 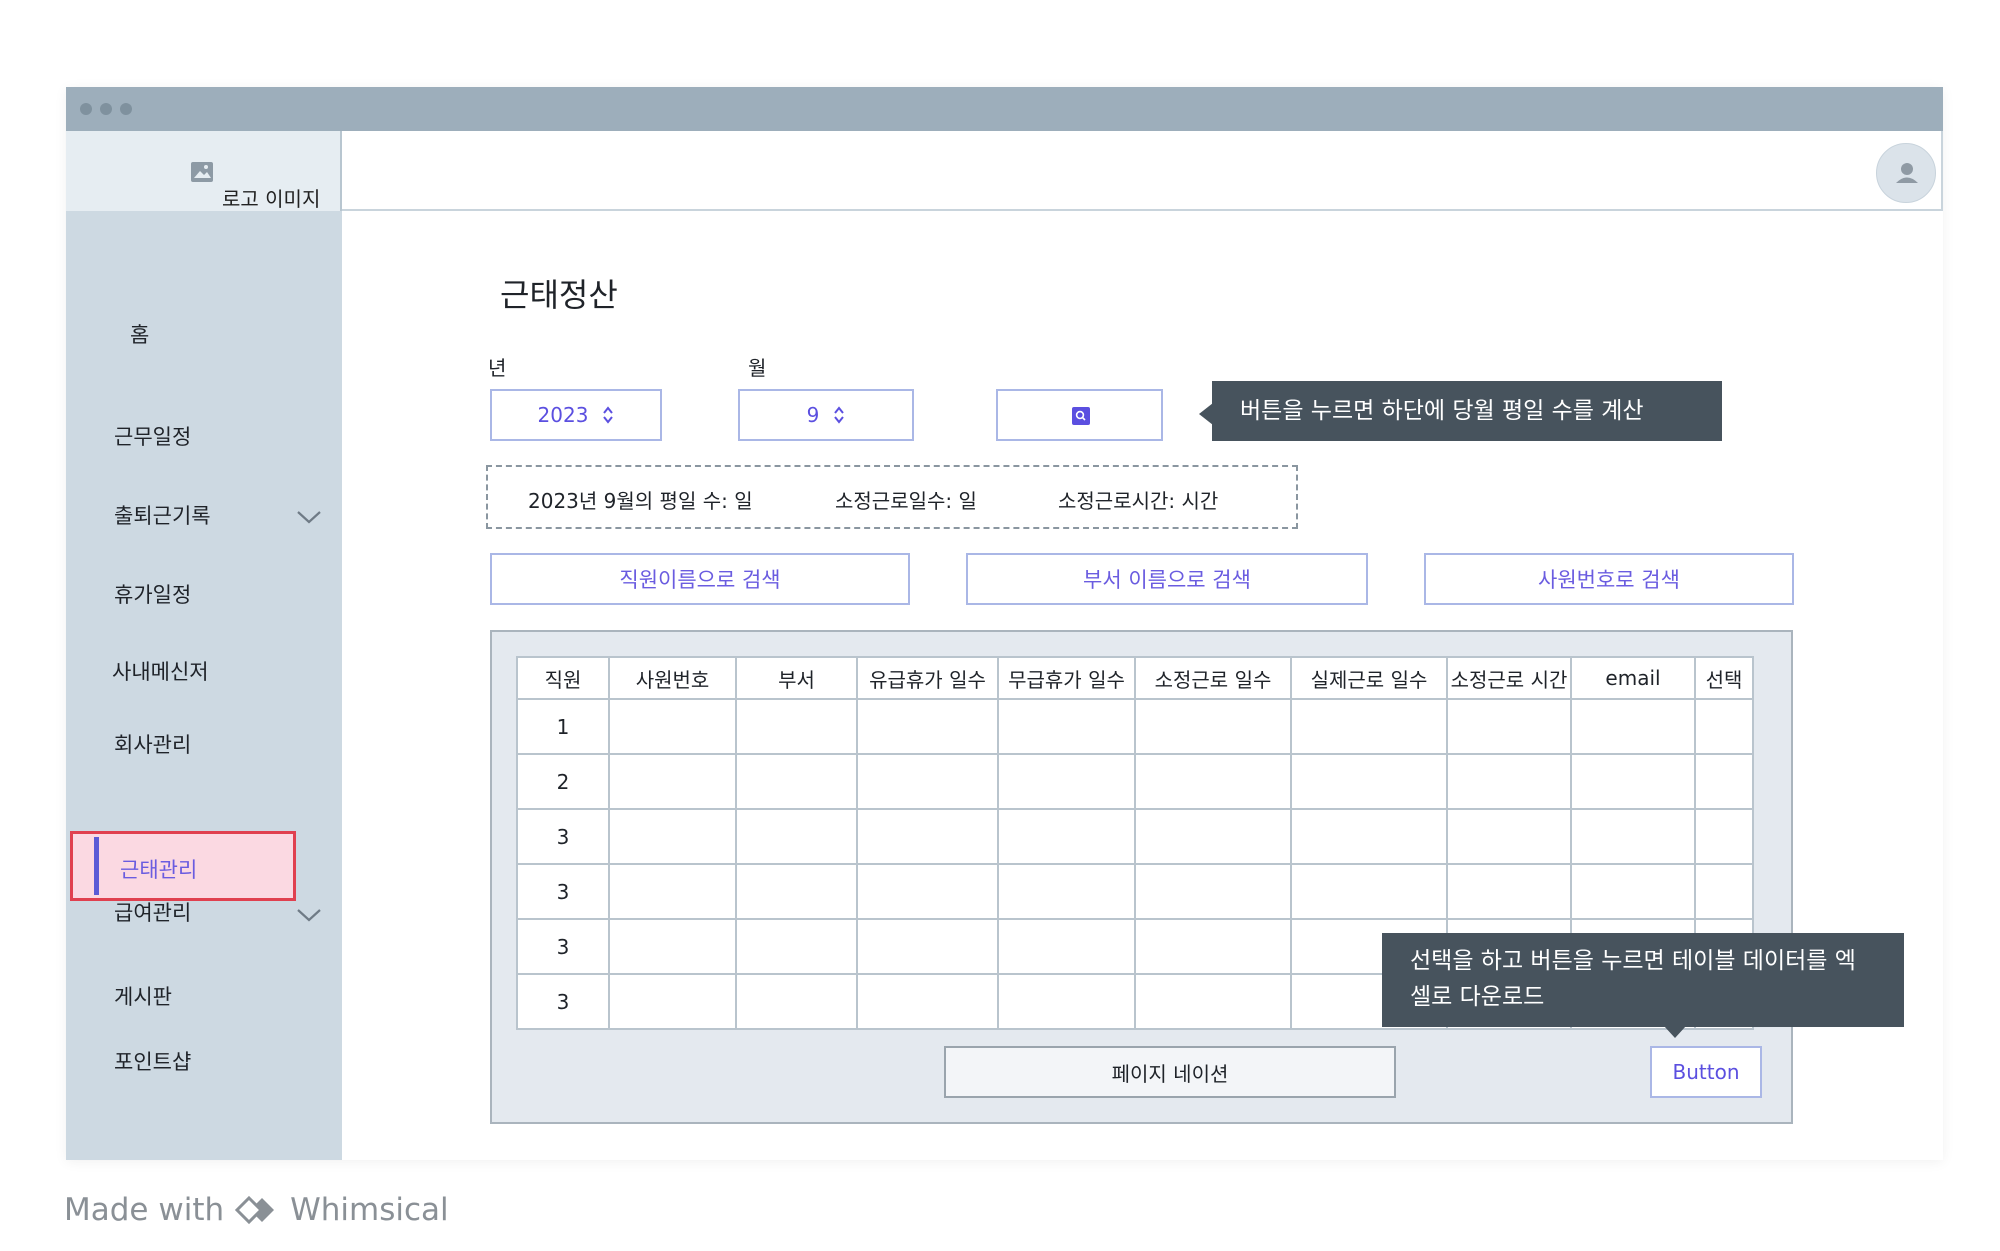 I want to click on column-header: 선택, so click(x=1724, y=678).